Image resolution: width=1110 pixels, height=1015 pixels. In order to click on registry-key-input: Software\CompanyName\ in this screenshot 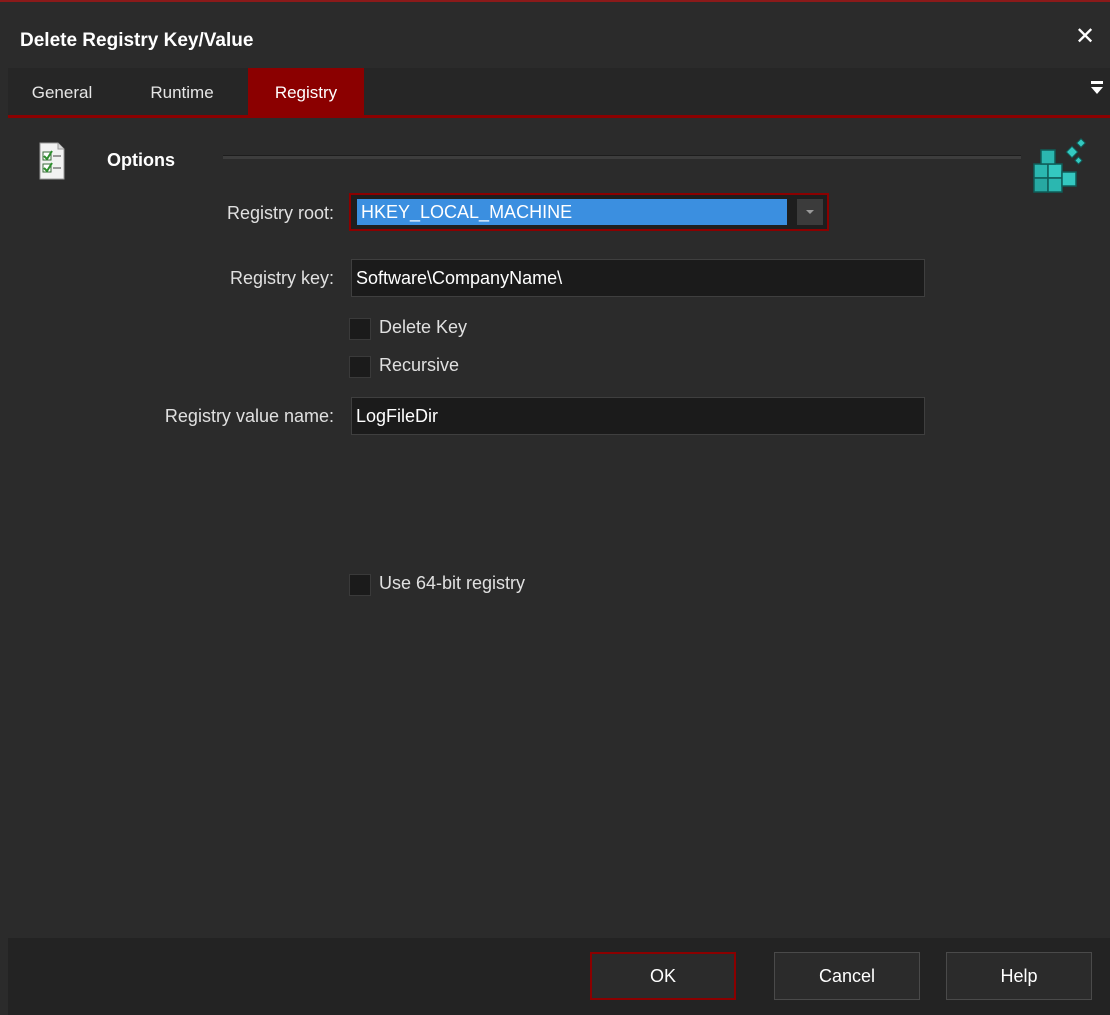, I will do `click(638, 278)`.